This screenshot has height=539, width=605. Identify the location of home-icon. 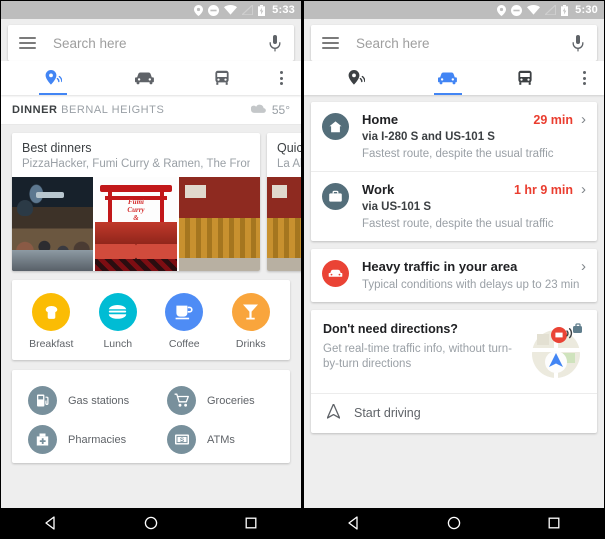
(335, 126).